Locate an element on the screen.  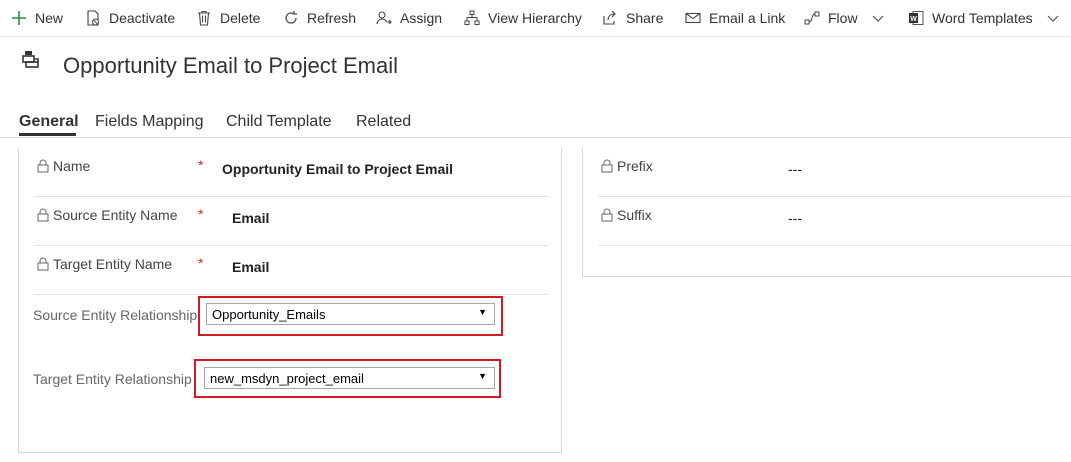
new-button: New is located at coordinates (36, 18).